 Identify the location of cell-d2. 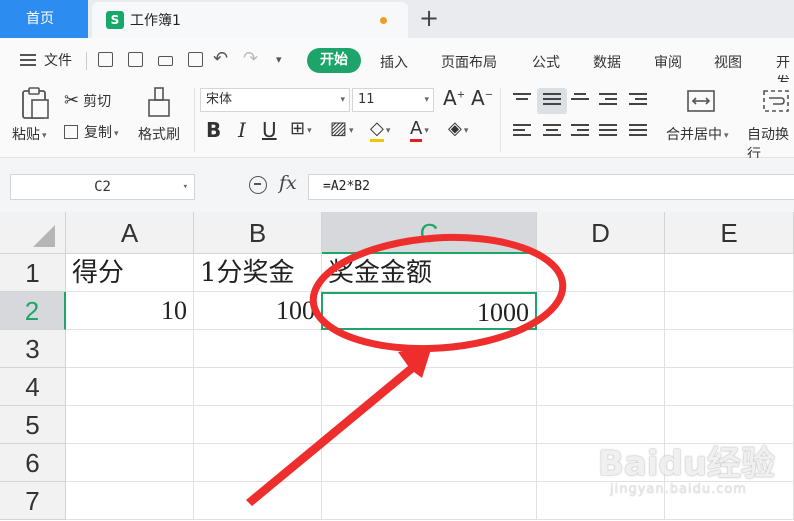
(601, 311).